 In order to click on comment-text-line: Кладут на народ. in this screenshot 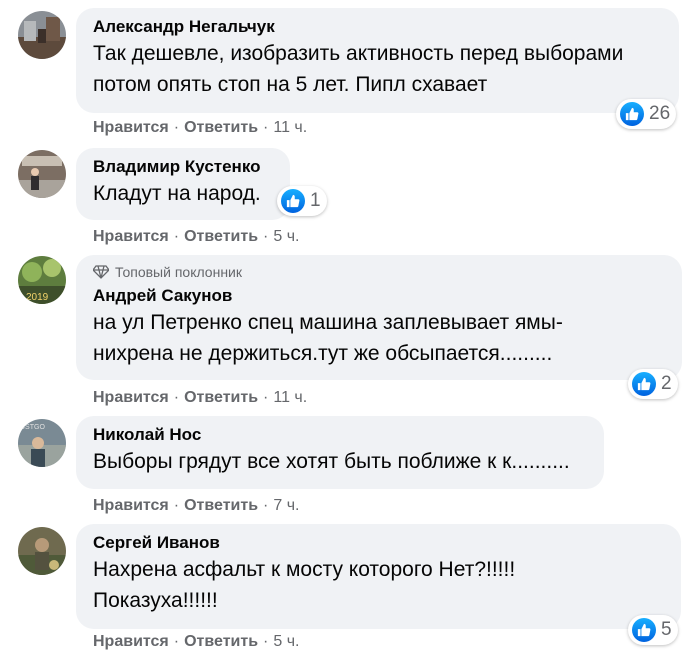, I will do `click(177, 193)`.